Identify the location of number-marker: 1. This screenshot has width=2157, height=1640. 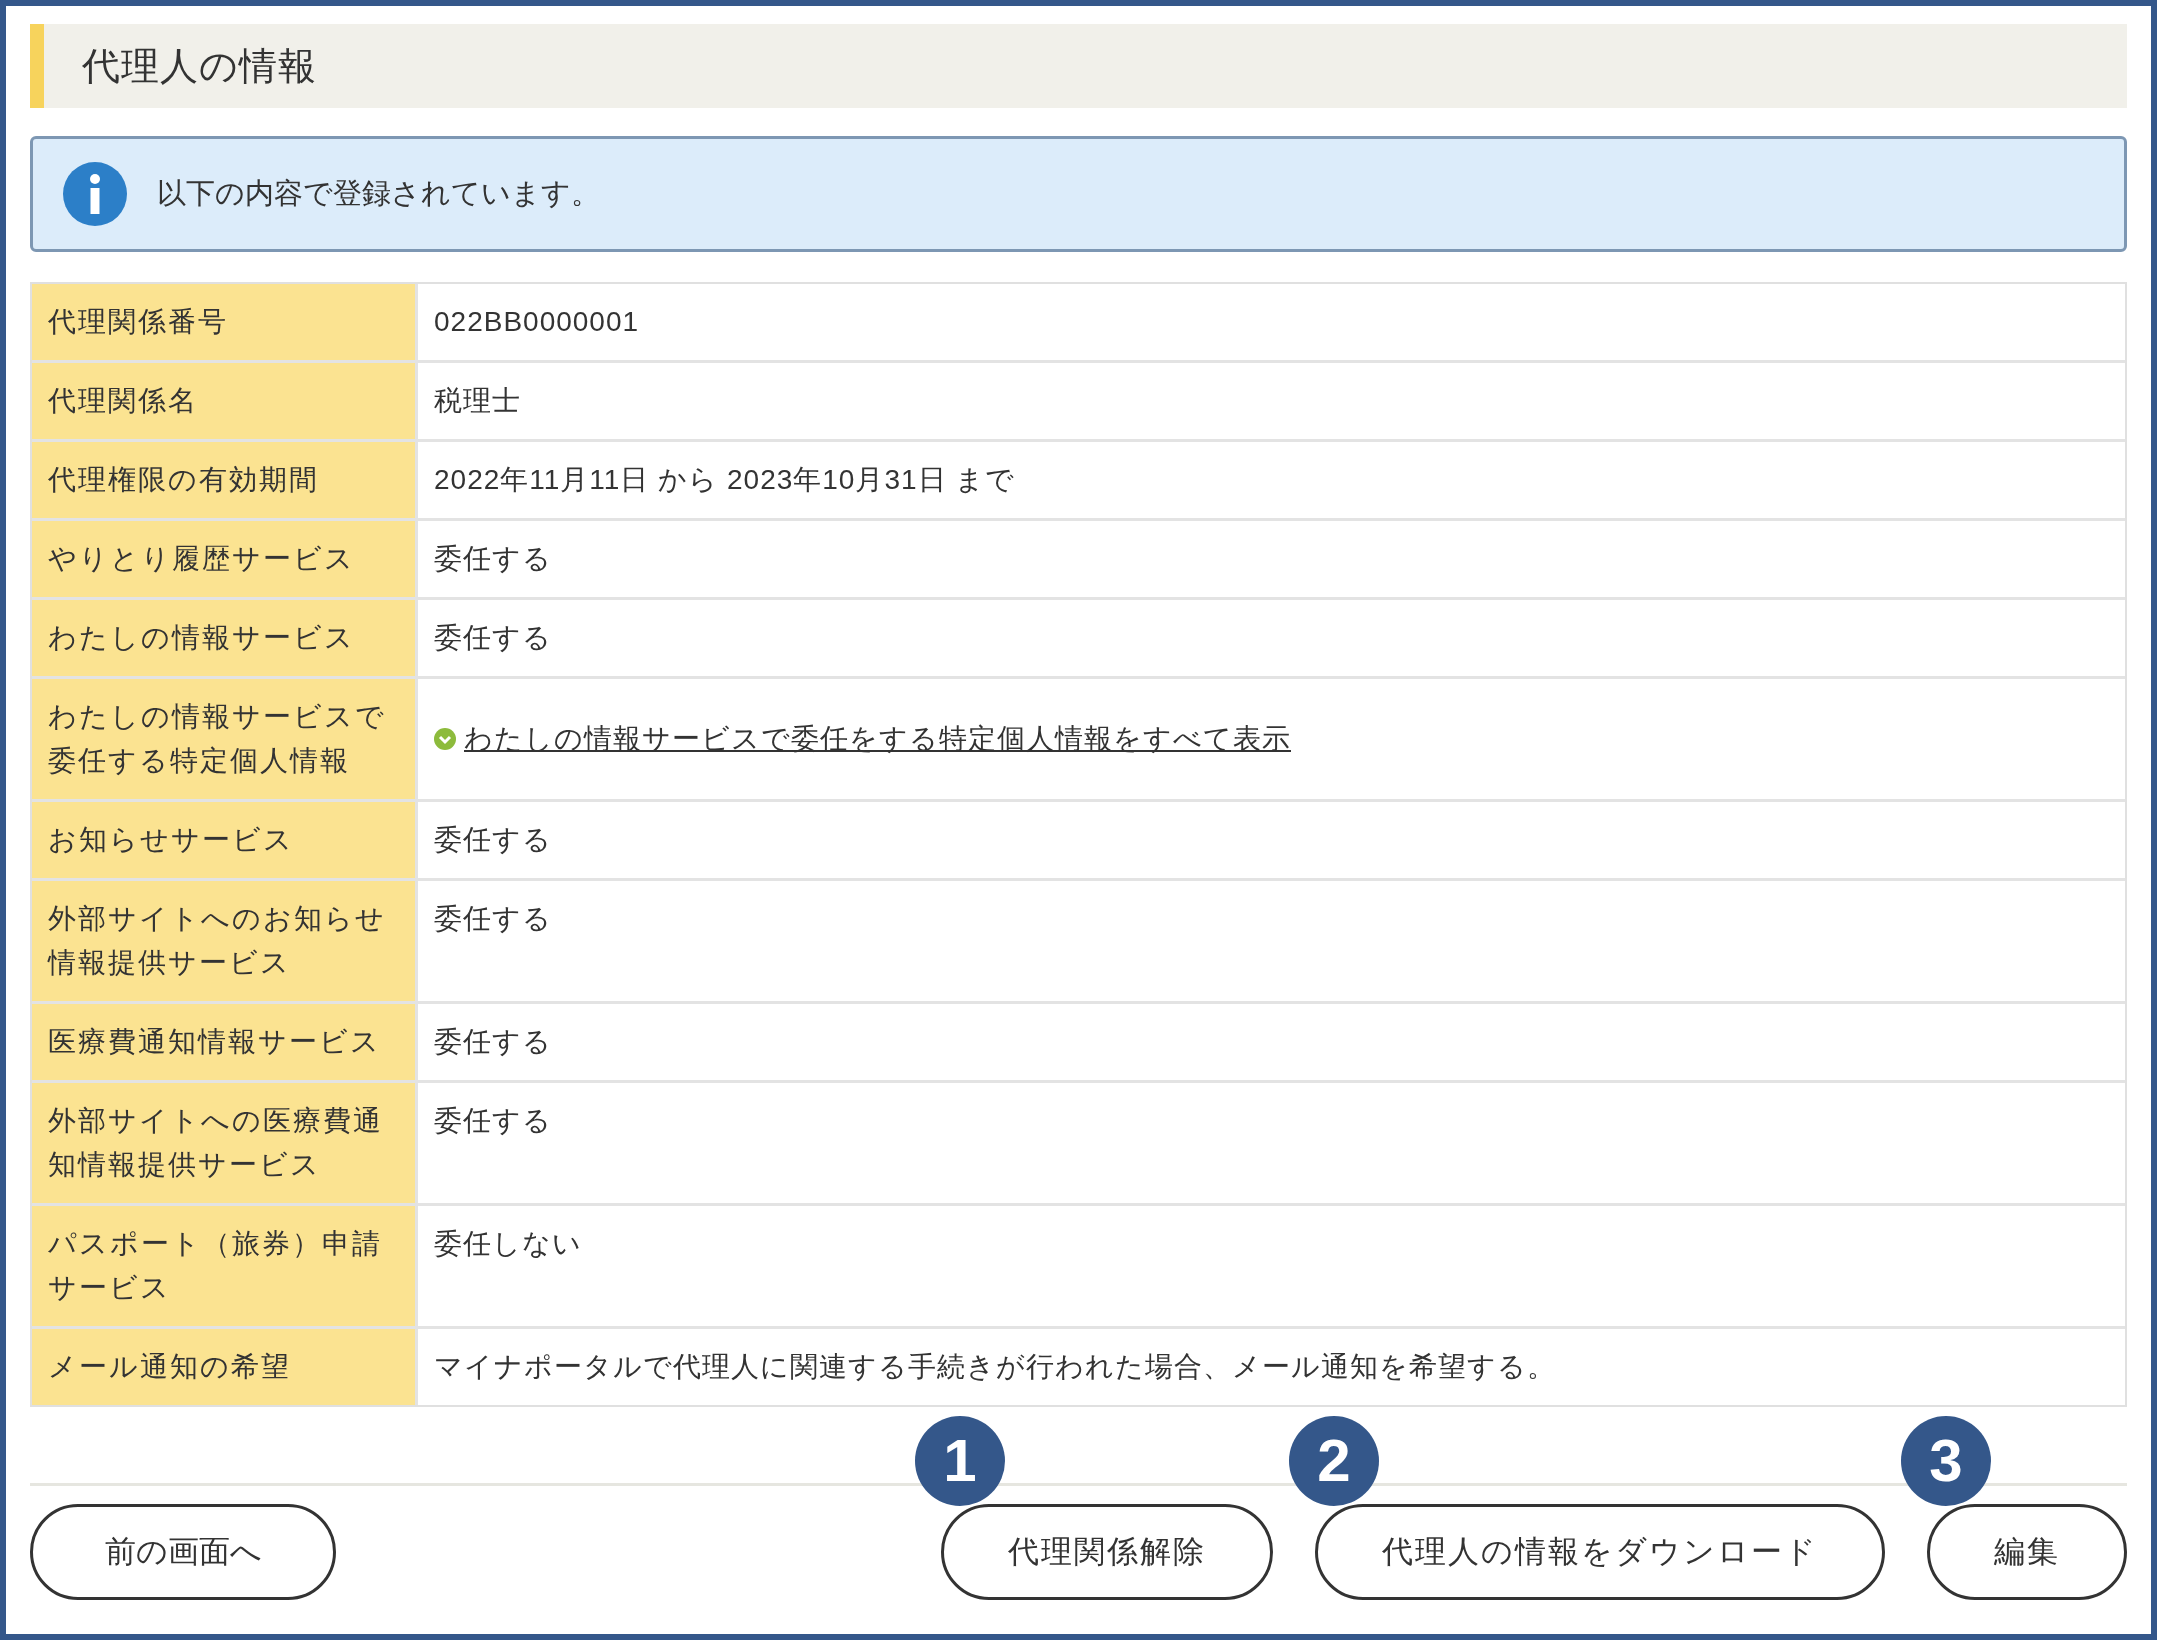
(960, 1461).